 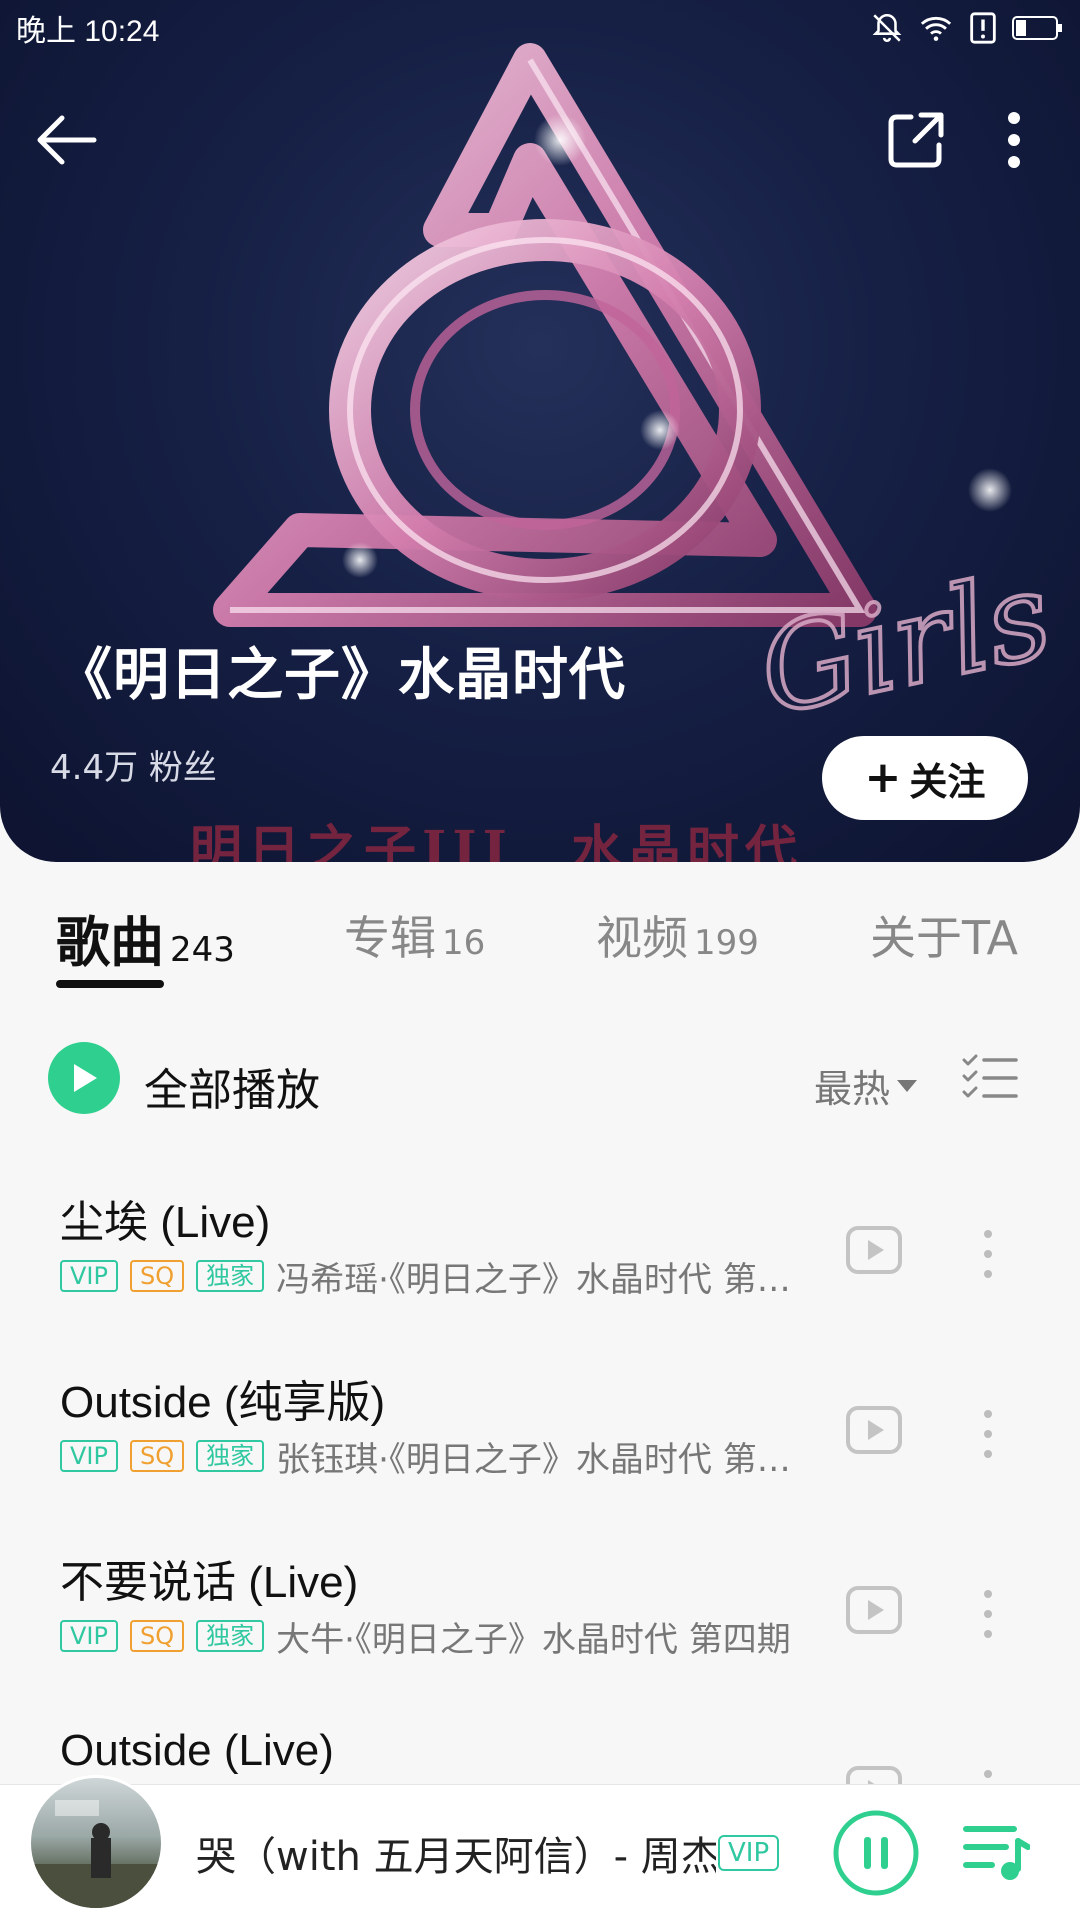 I want to click on song-title: 不要说话 (Live), so click(x=209, y=1582).